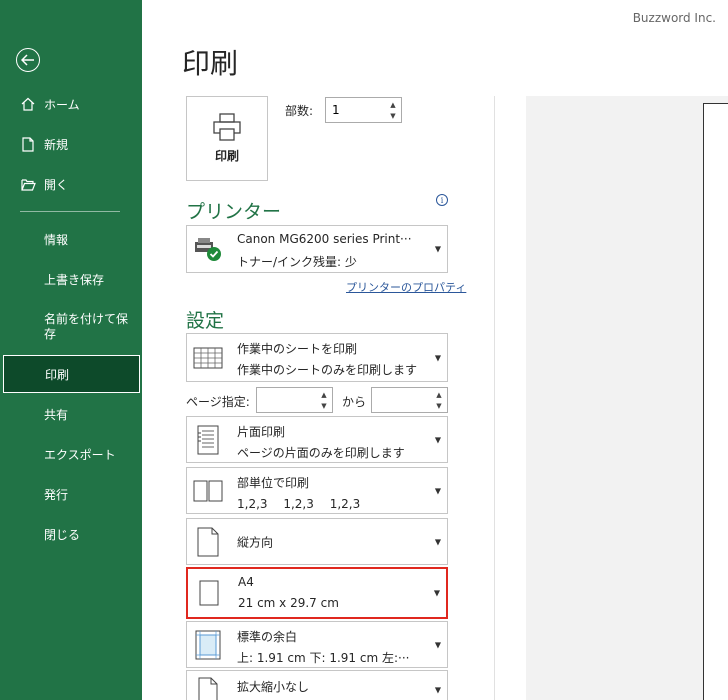 Image resolution: width=728 pixels, height=700 pixels. What do you see at coordinates (208, 440) in the screenshot?
I see `one-sided-page-icon` at bounding box center [208, 440].